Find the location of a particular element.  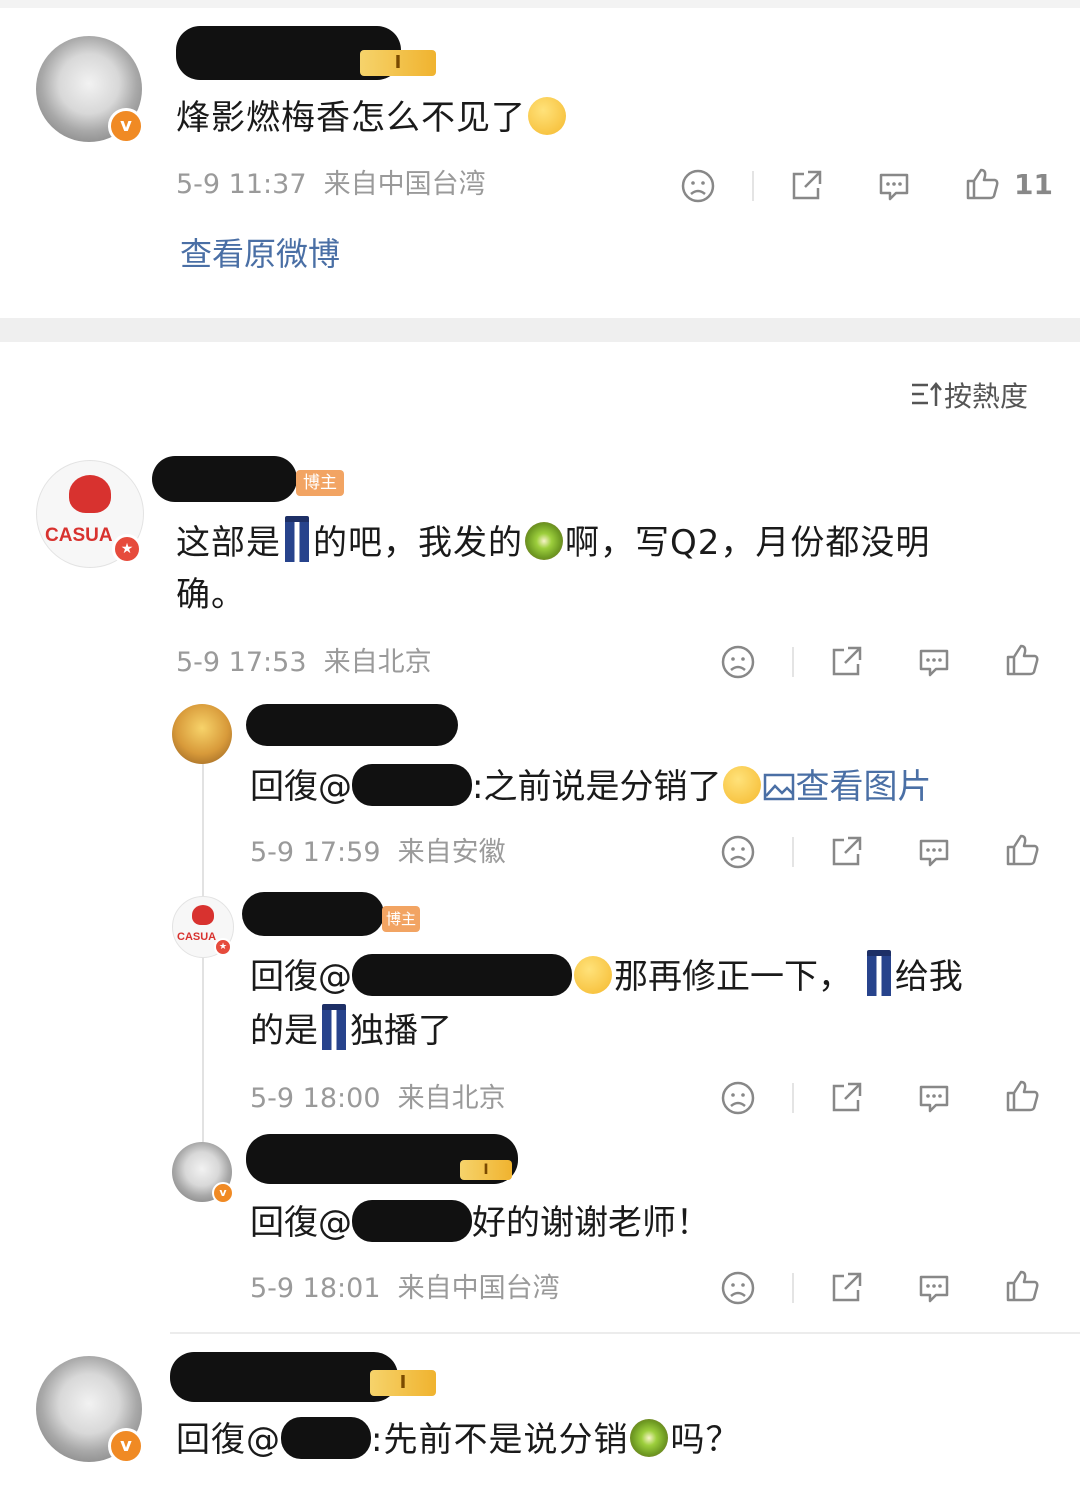

sort-icon is located at coordinates (927, 399).